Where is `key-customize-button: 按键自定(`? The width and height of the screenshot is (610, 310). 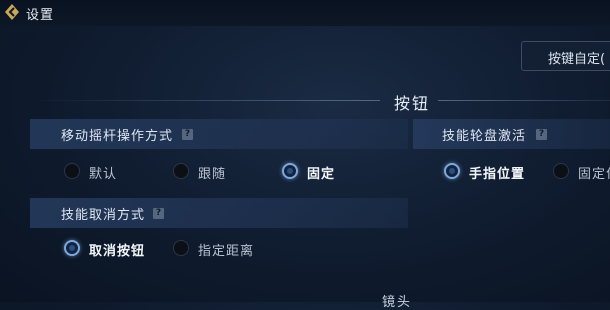 key-customize-button: 按键自定( is located at coordinates (565, 56).